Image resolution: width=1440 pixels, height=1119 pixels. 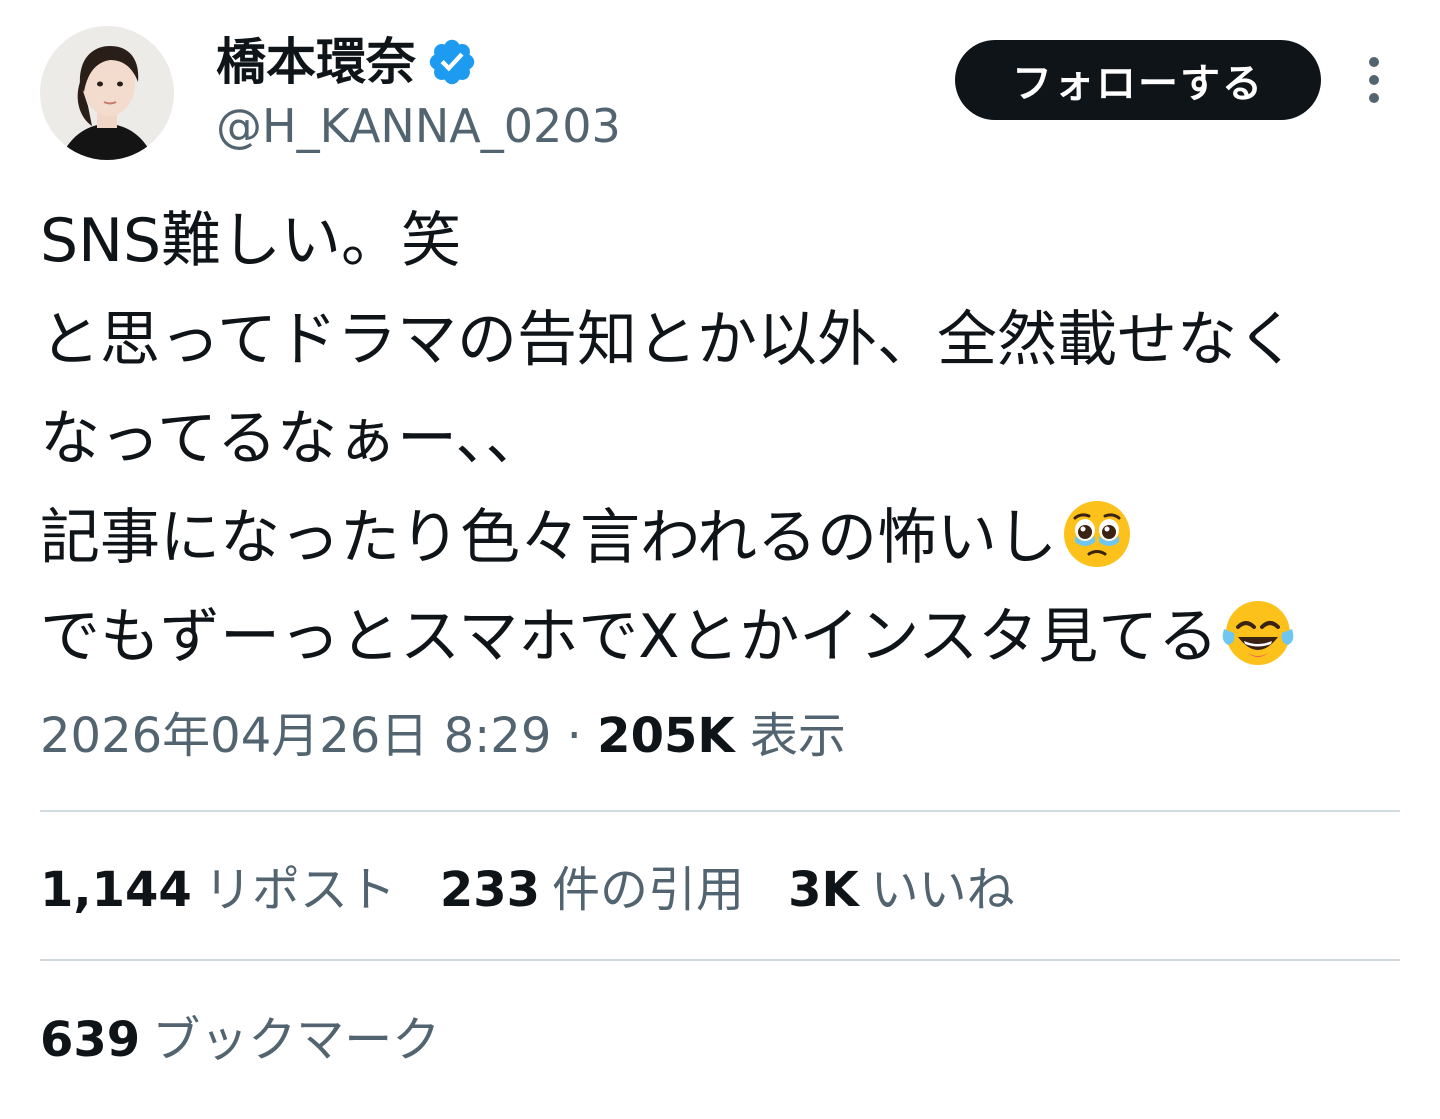 I want to click on author-display-name: 橋本環奈, so click(x=316, y=62).